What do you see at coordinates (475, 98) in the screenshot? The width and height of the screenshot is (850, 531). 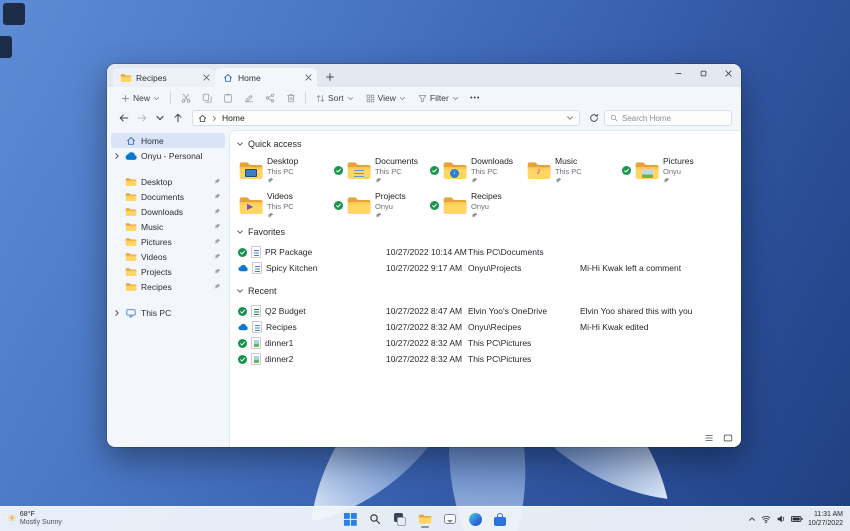 I see `more-options-button: •••` at bounding box center [475, 98].